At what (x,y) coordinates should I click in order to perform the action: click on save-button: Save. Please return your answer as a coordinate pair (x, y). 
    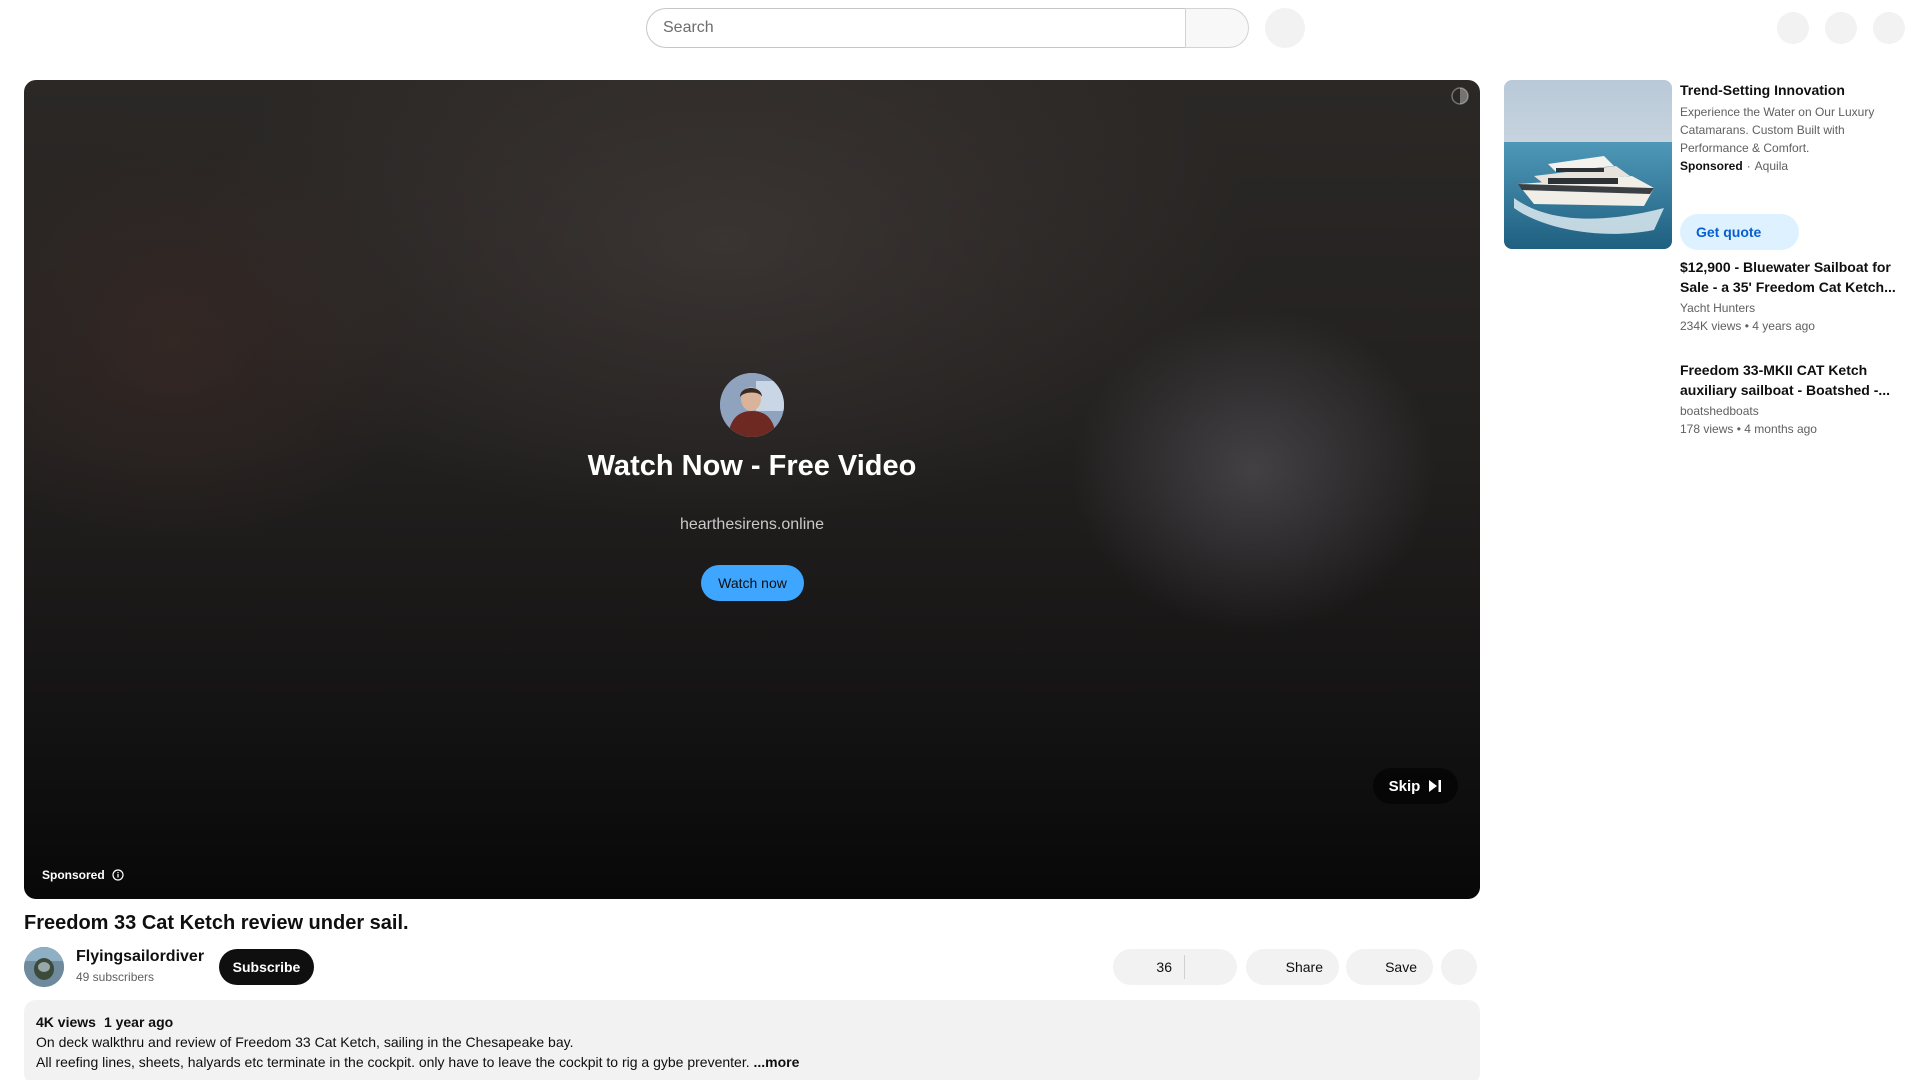
    Looking at the image, I should click on (1389, 967).